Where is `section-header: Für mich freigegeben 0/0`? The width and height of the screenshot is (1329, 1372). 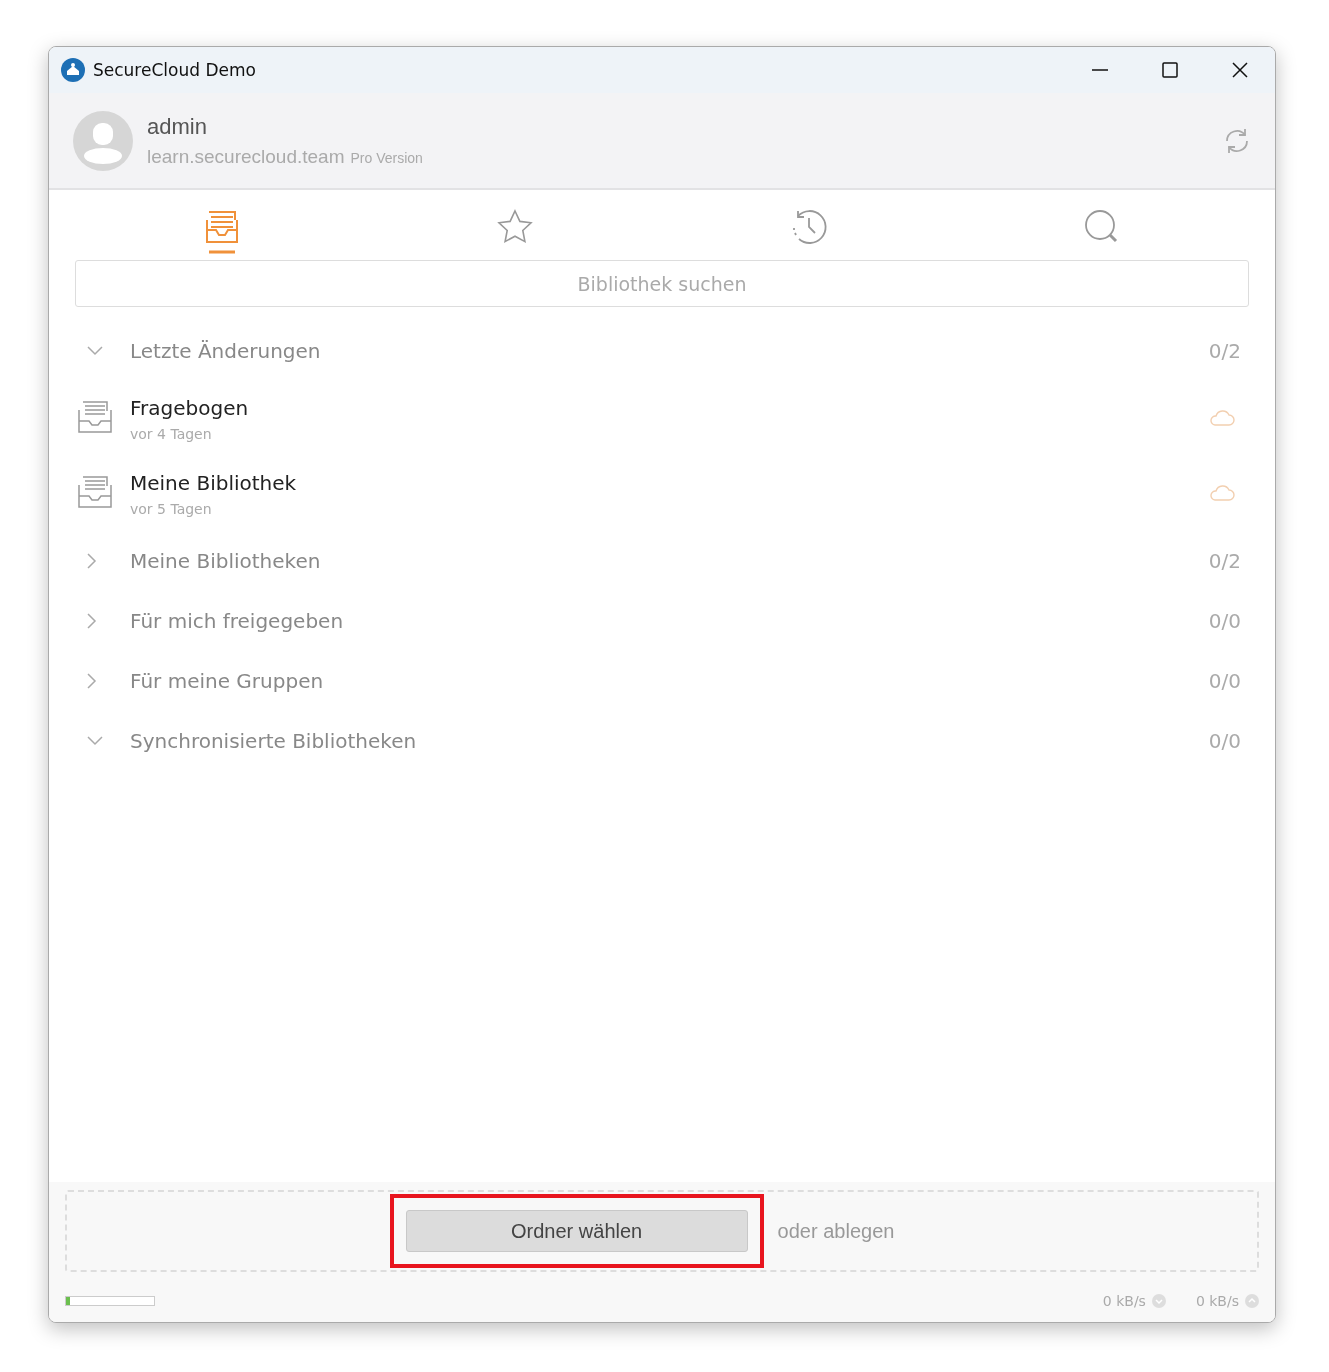 section-header: Für mich freigegeben 0/0 is located at coordinates (659, 621).